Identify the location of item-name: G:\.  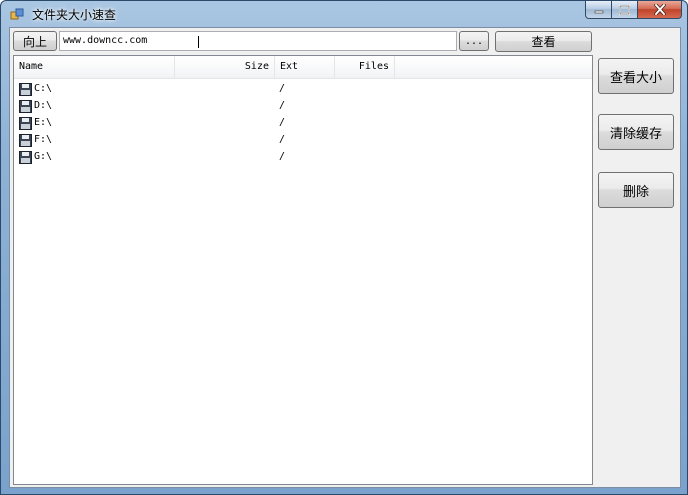
(43, 156).